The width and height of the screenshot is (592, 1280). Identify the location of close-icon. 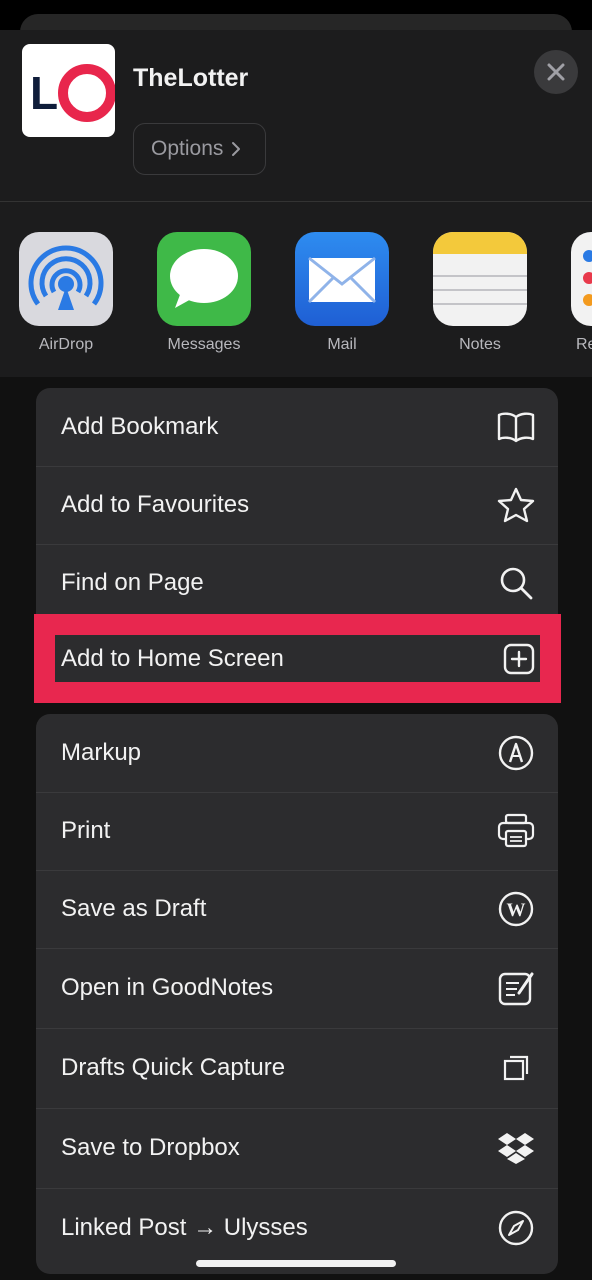
(556, 72).